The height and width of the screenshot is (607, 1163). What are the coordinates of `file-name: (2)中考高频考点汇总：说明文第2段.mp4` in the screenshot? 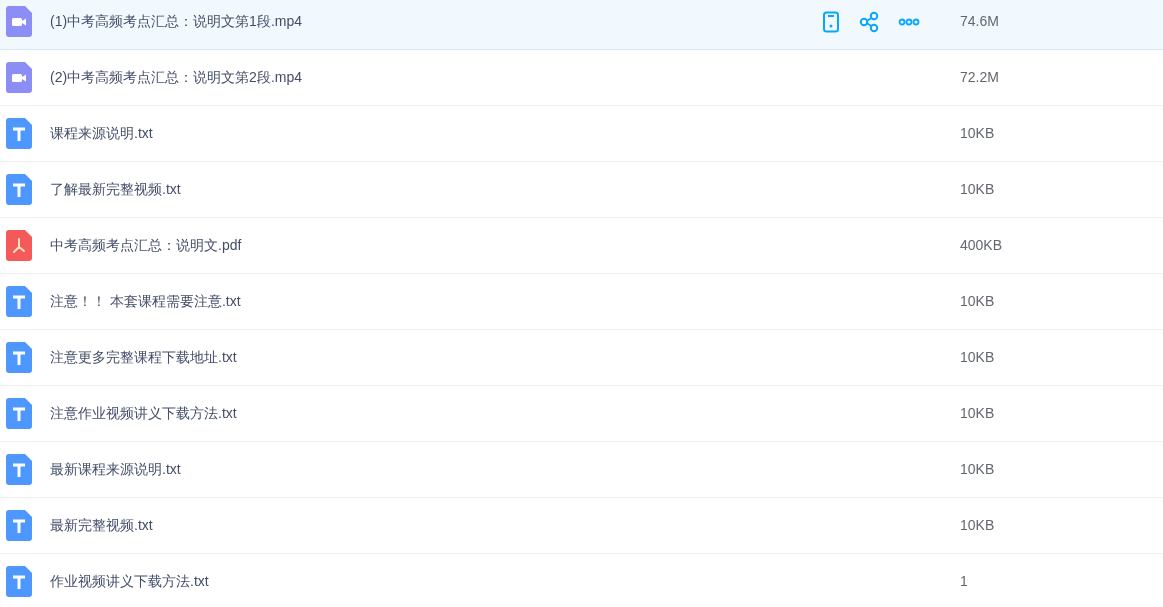 It's located at (430, 77).